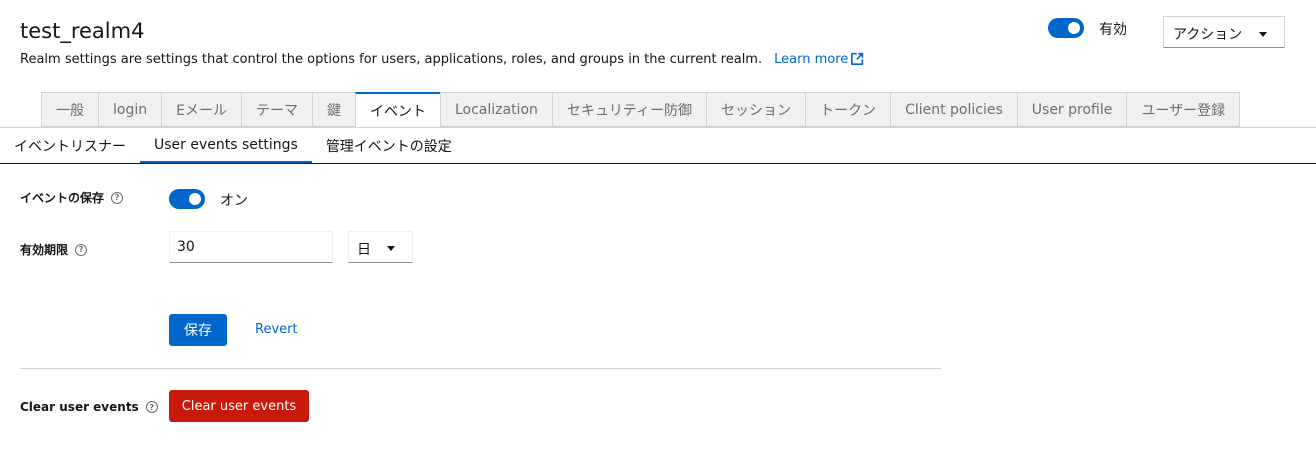 The image size is (1316, 451). What do you see at coordinates (251, 247) in the screenshot?
I see `expiration-input` at bounding box center [251, 247].